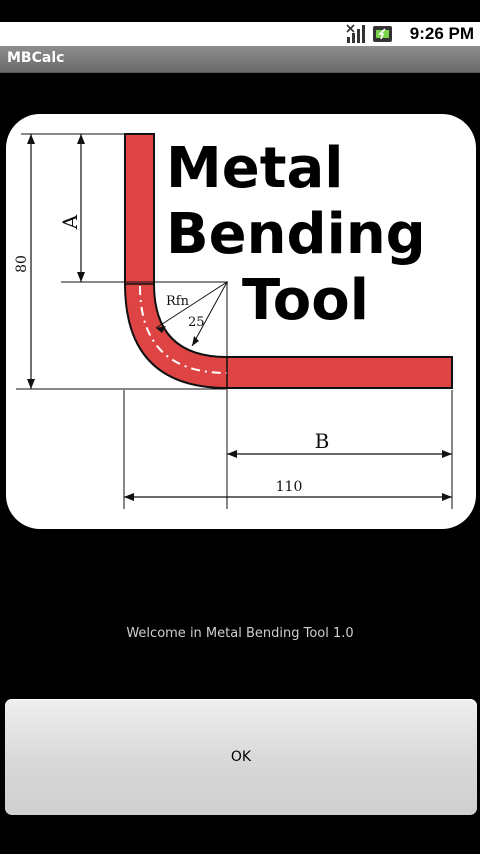  I want to click on status-bar: 9:26 PM, so click(240, 34).